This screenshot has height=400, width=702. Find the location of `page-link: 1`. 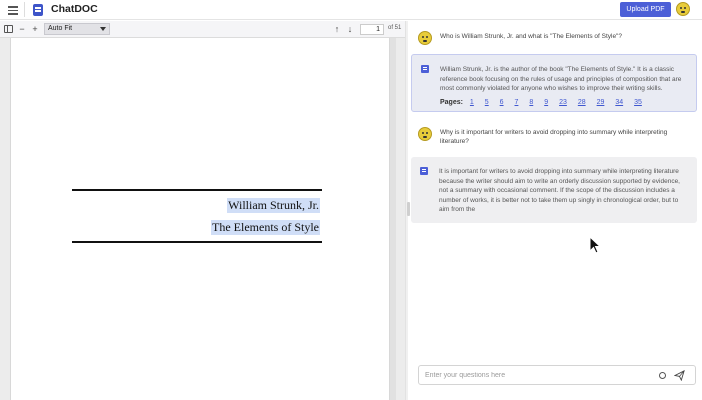

page-link: 1 is located at coordinates (472, 102).